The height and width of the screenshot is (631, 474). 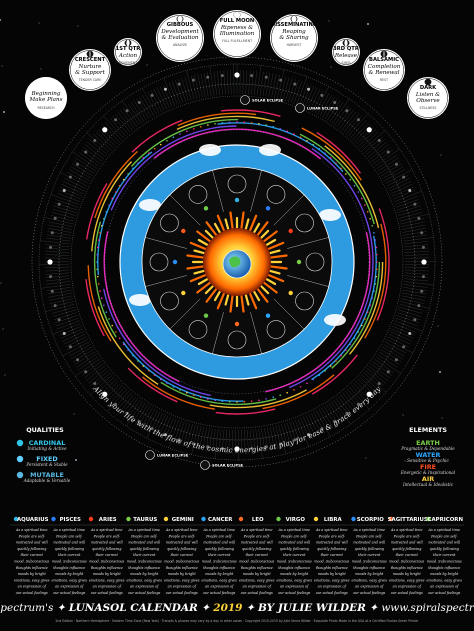 What do you see at coordinates (428, 88) in the screenshot?
I see `phase-name: DARK` at bounding box center [428, 88].